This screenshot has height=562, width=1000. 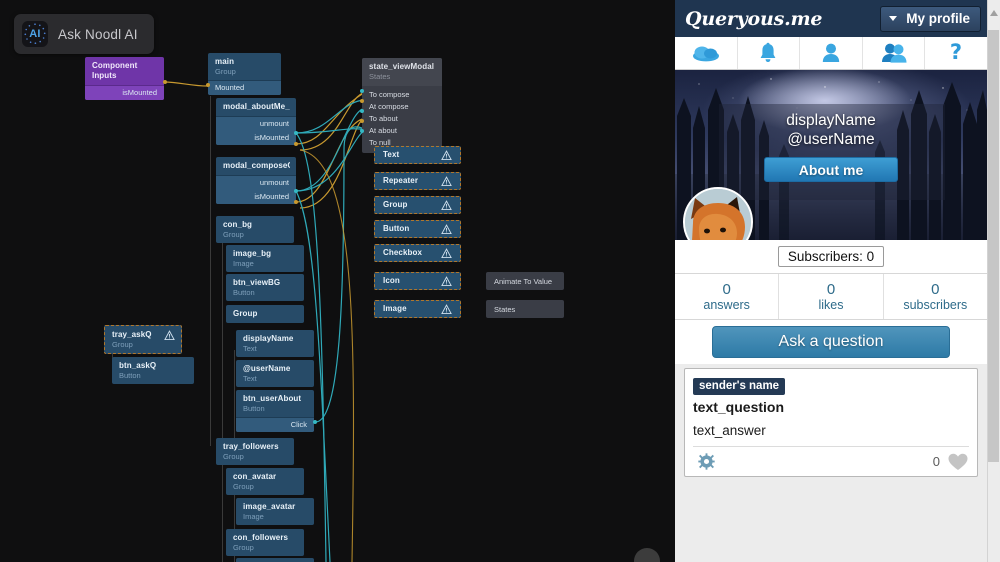 I want to click on my-profile-button: My profile, so click(x=930, y=18).